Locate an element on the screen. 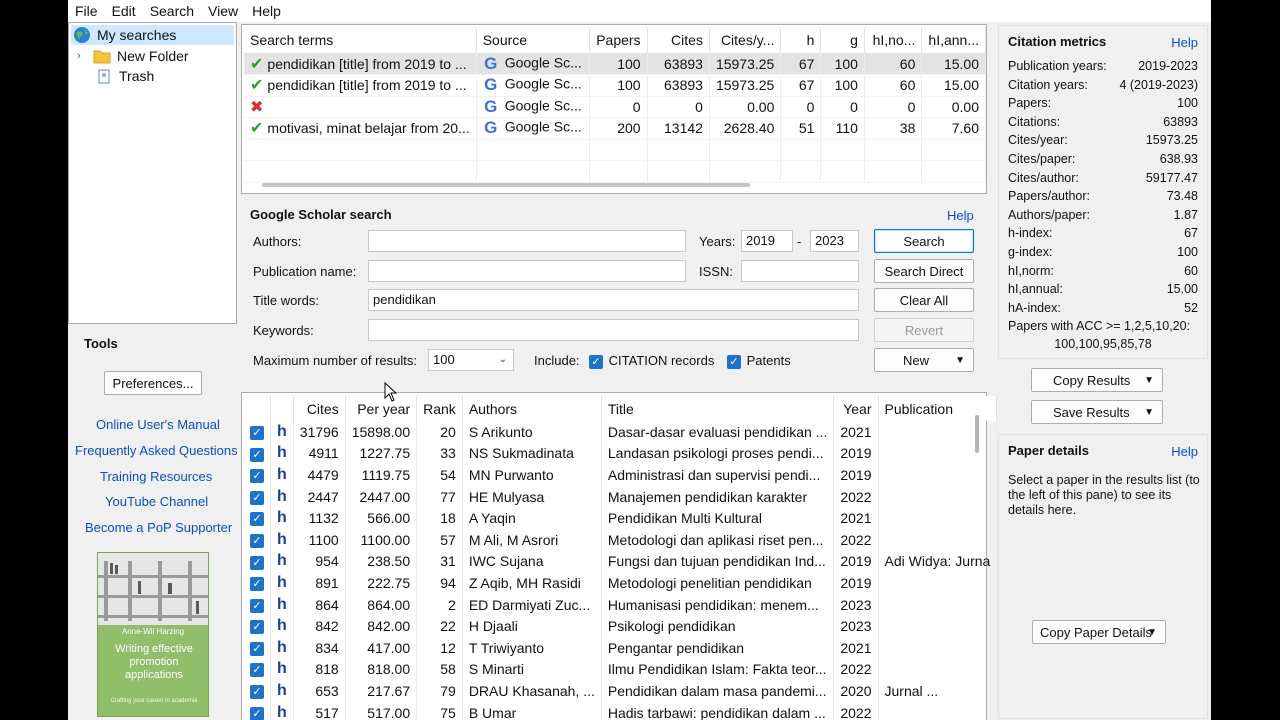 This screenshot has width=1280, height=720. search-button: Search is located at coordinates (924, 241).